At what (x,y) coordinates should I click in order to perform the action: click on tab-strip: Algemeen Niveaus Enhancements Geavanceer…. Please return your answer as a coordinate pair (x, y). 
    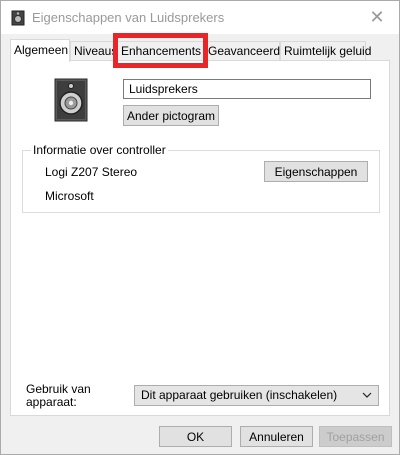
    Looking at the image, I should click on (200, 50).